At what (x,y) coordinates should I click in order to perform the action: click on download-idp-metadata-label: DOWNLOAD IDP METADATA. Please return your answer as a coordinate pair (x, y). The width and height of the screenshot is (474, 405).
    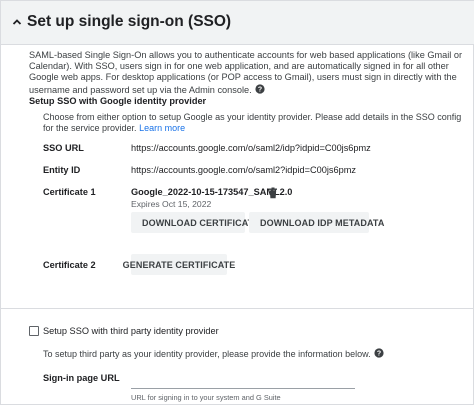
    Looking at the image, I should click on (322, 222).